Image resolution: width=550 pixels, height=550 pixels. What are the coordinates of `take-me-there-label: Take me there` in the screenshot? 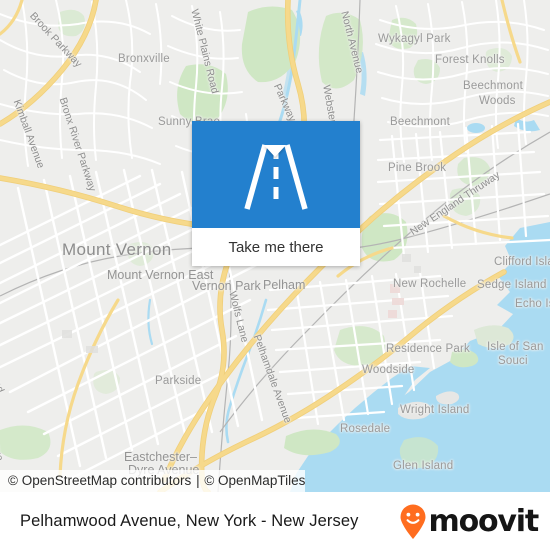 It's located at (276, 247).